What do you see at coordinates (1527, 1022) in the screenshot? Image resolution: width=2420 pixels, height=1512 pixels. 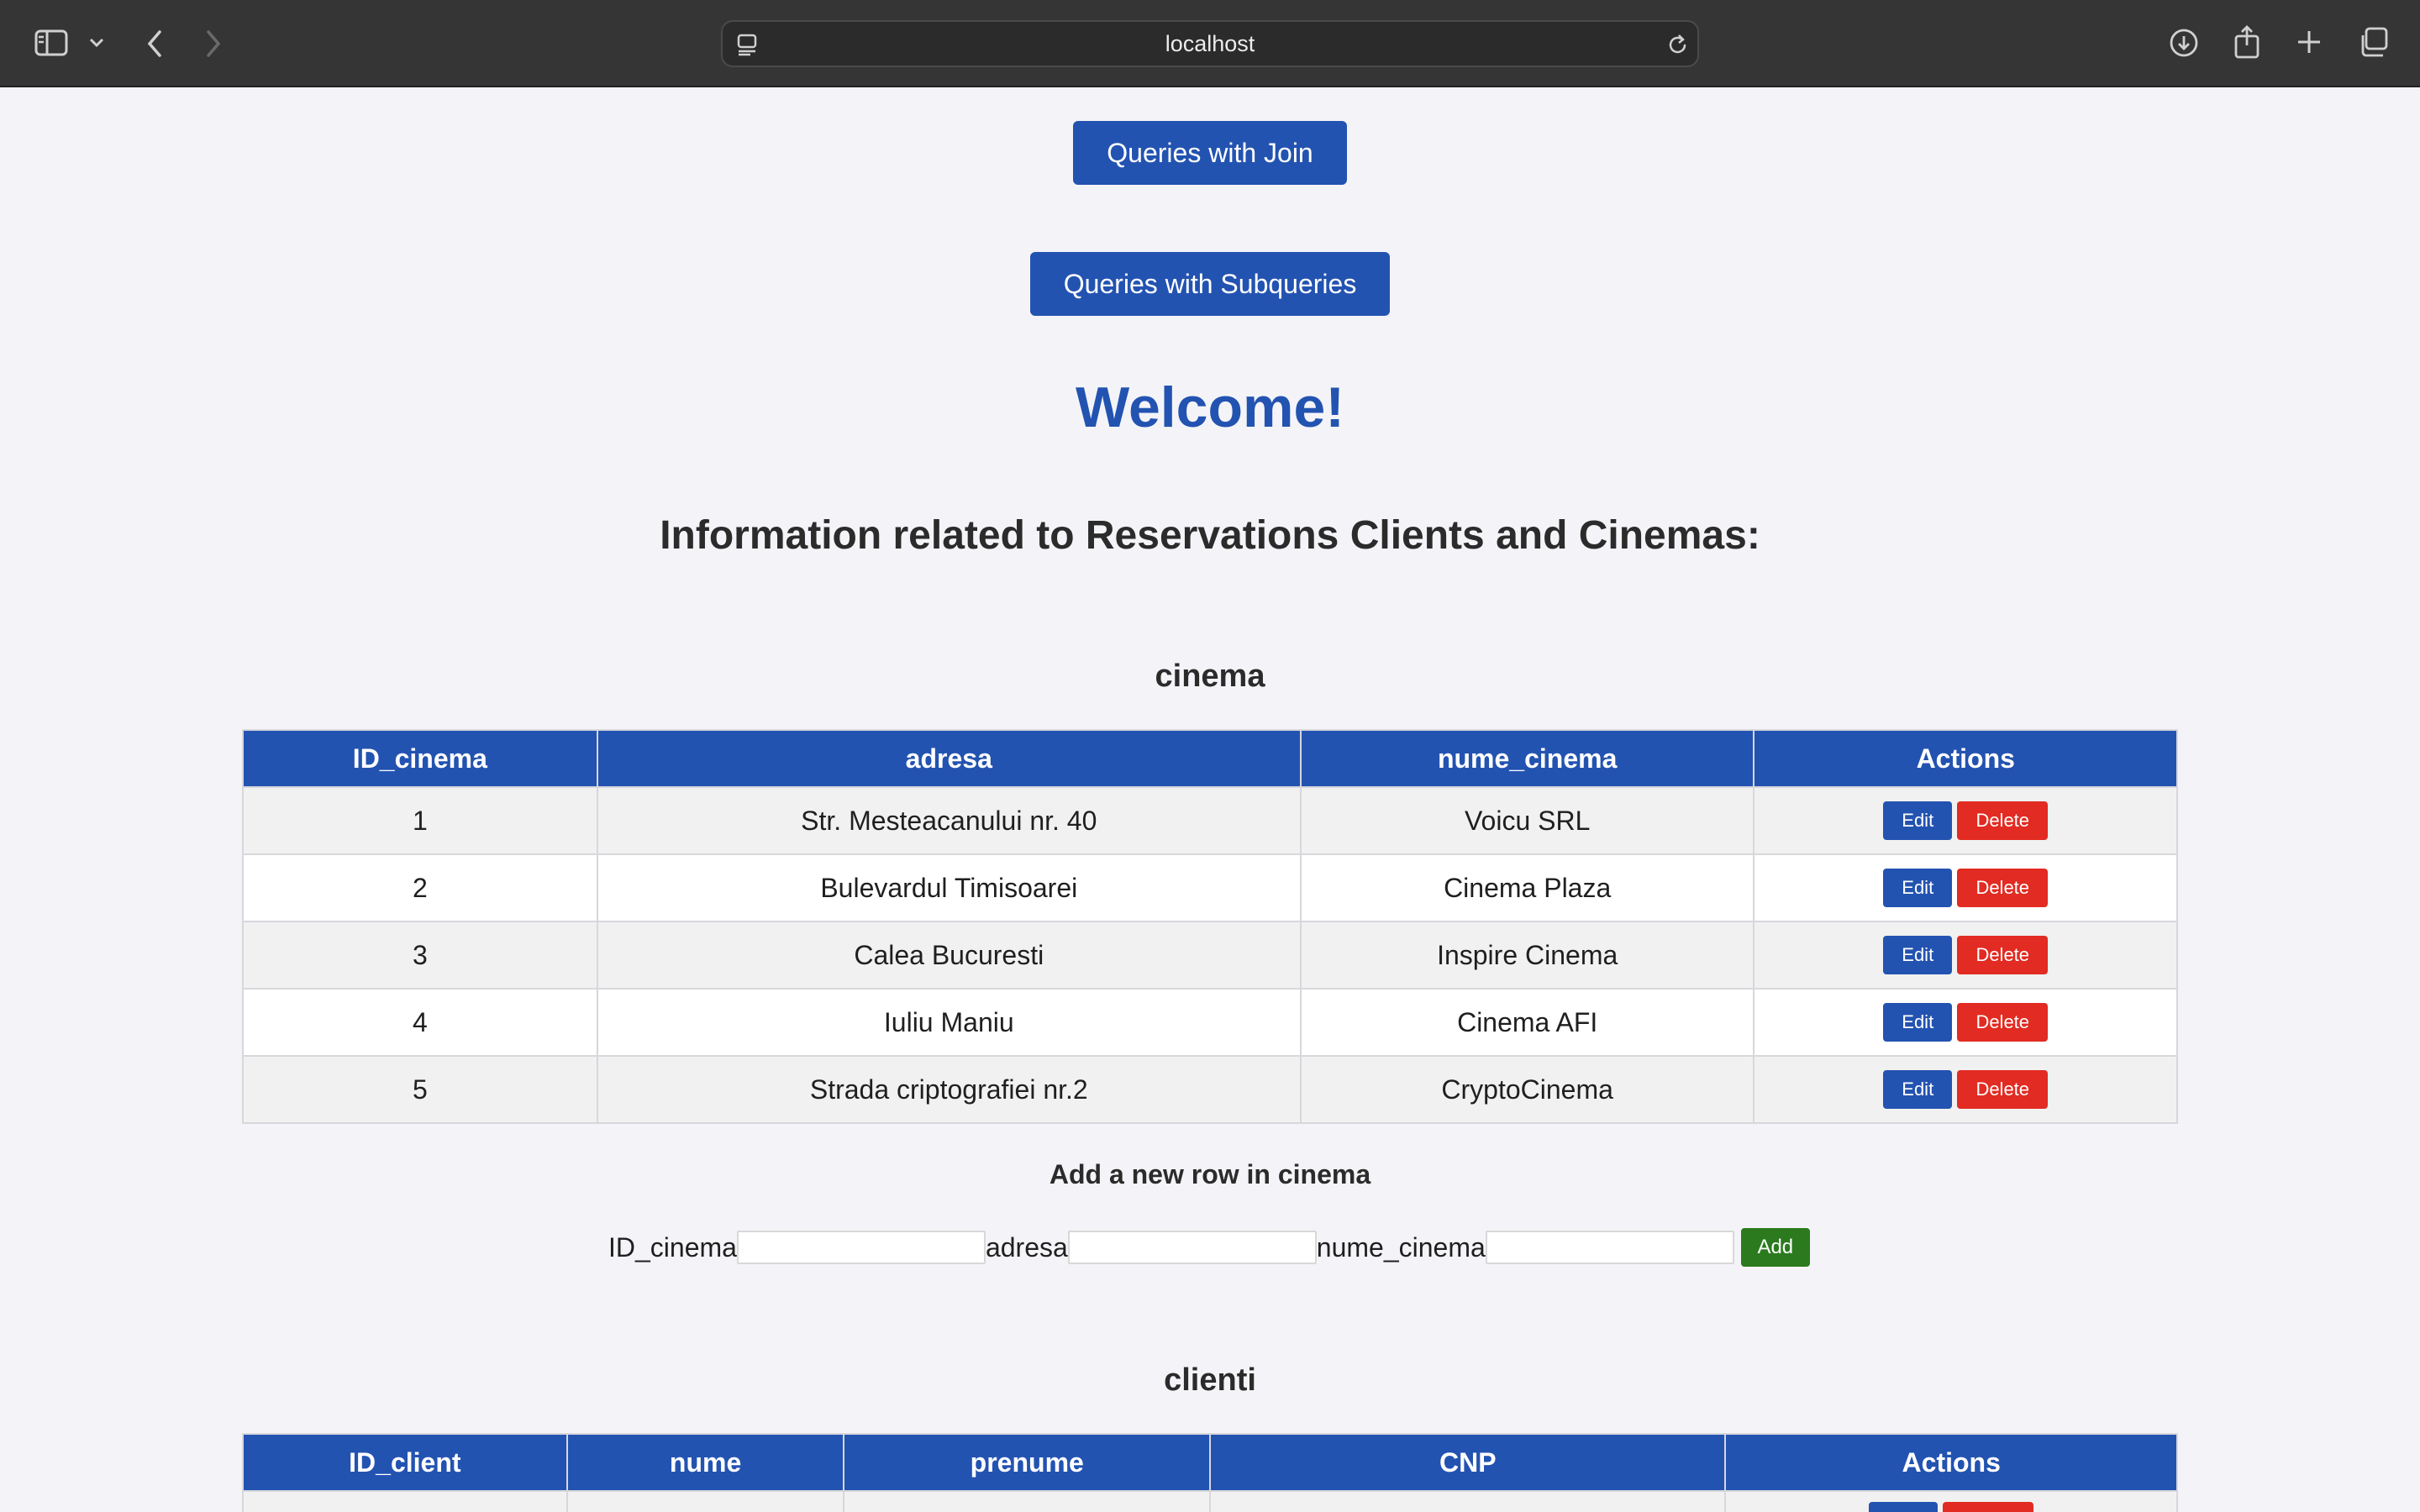 I see `cell-nume-cinema: Cinema AFI` at bounding box center [1527, 1022].